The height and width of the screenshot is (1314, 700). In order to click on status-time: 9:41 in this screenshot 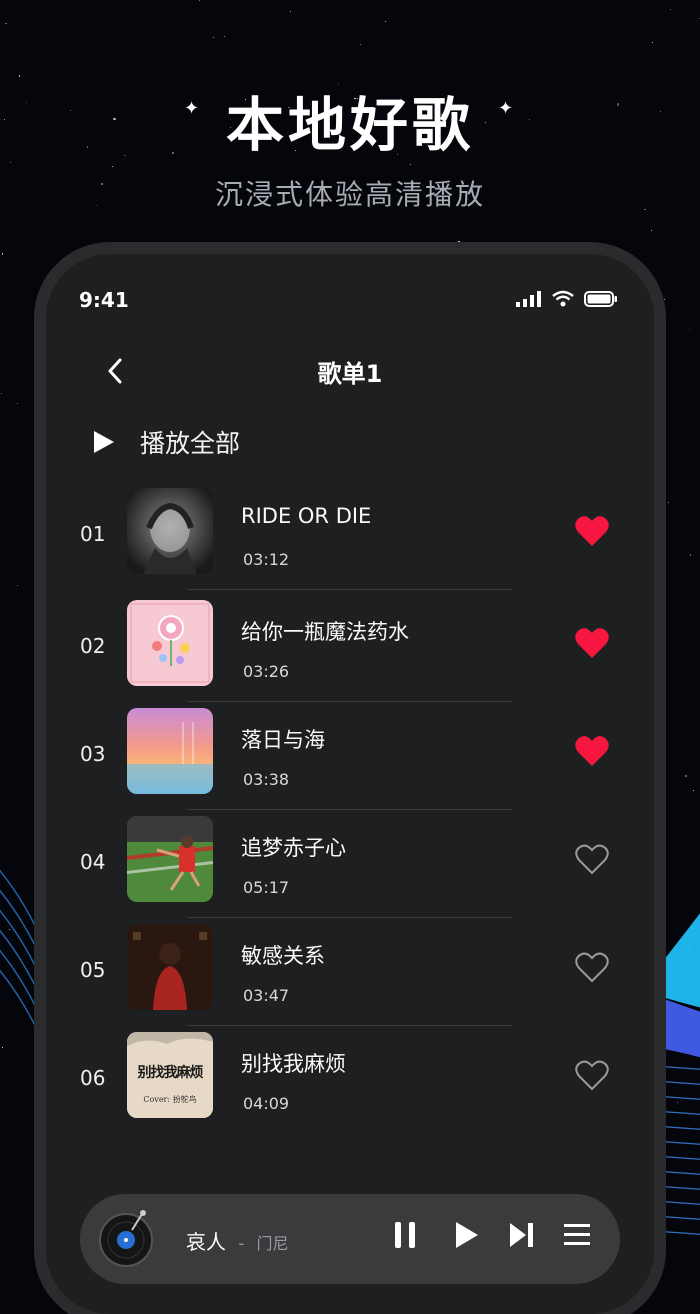, I will do `click(104, 300)`.